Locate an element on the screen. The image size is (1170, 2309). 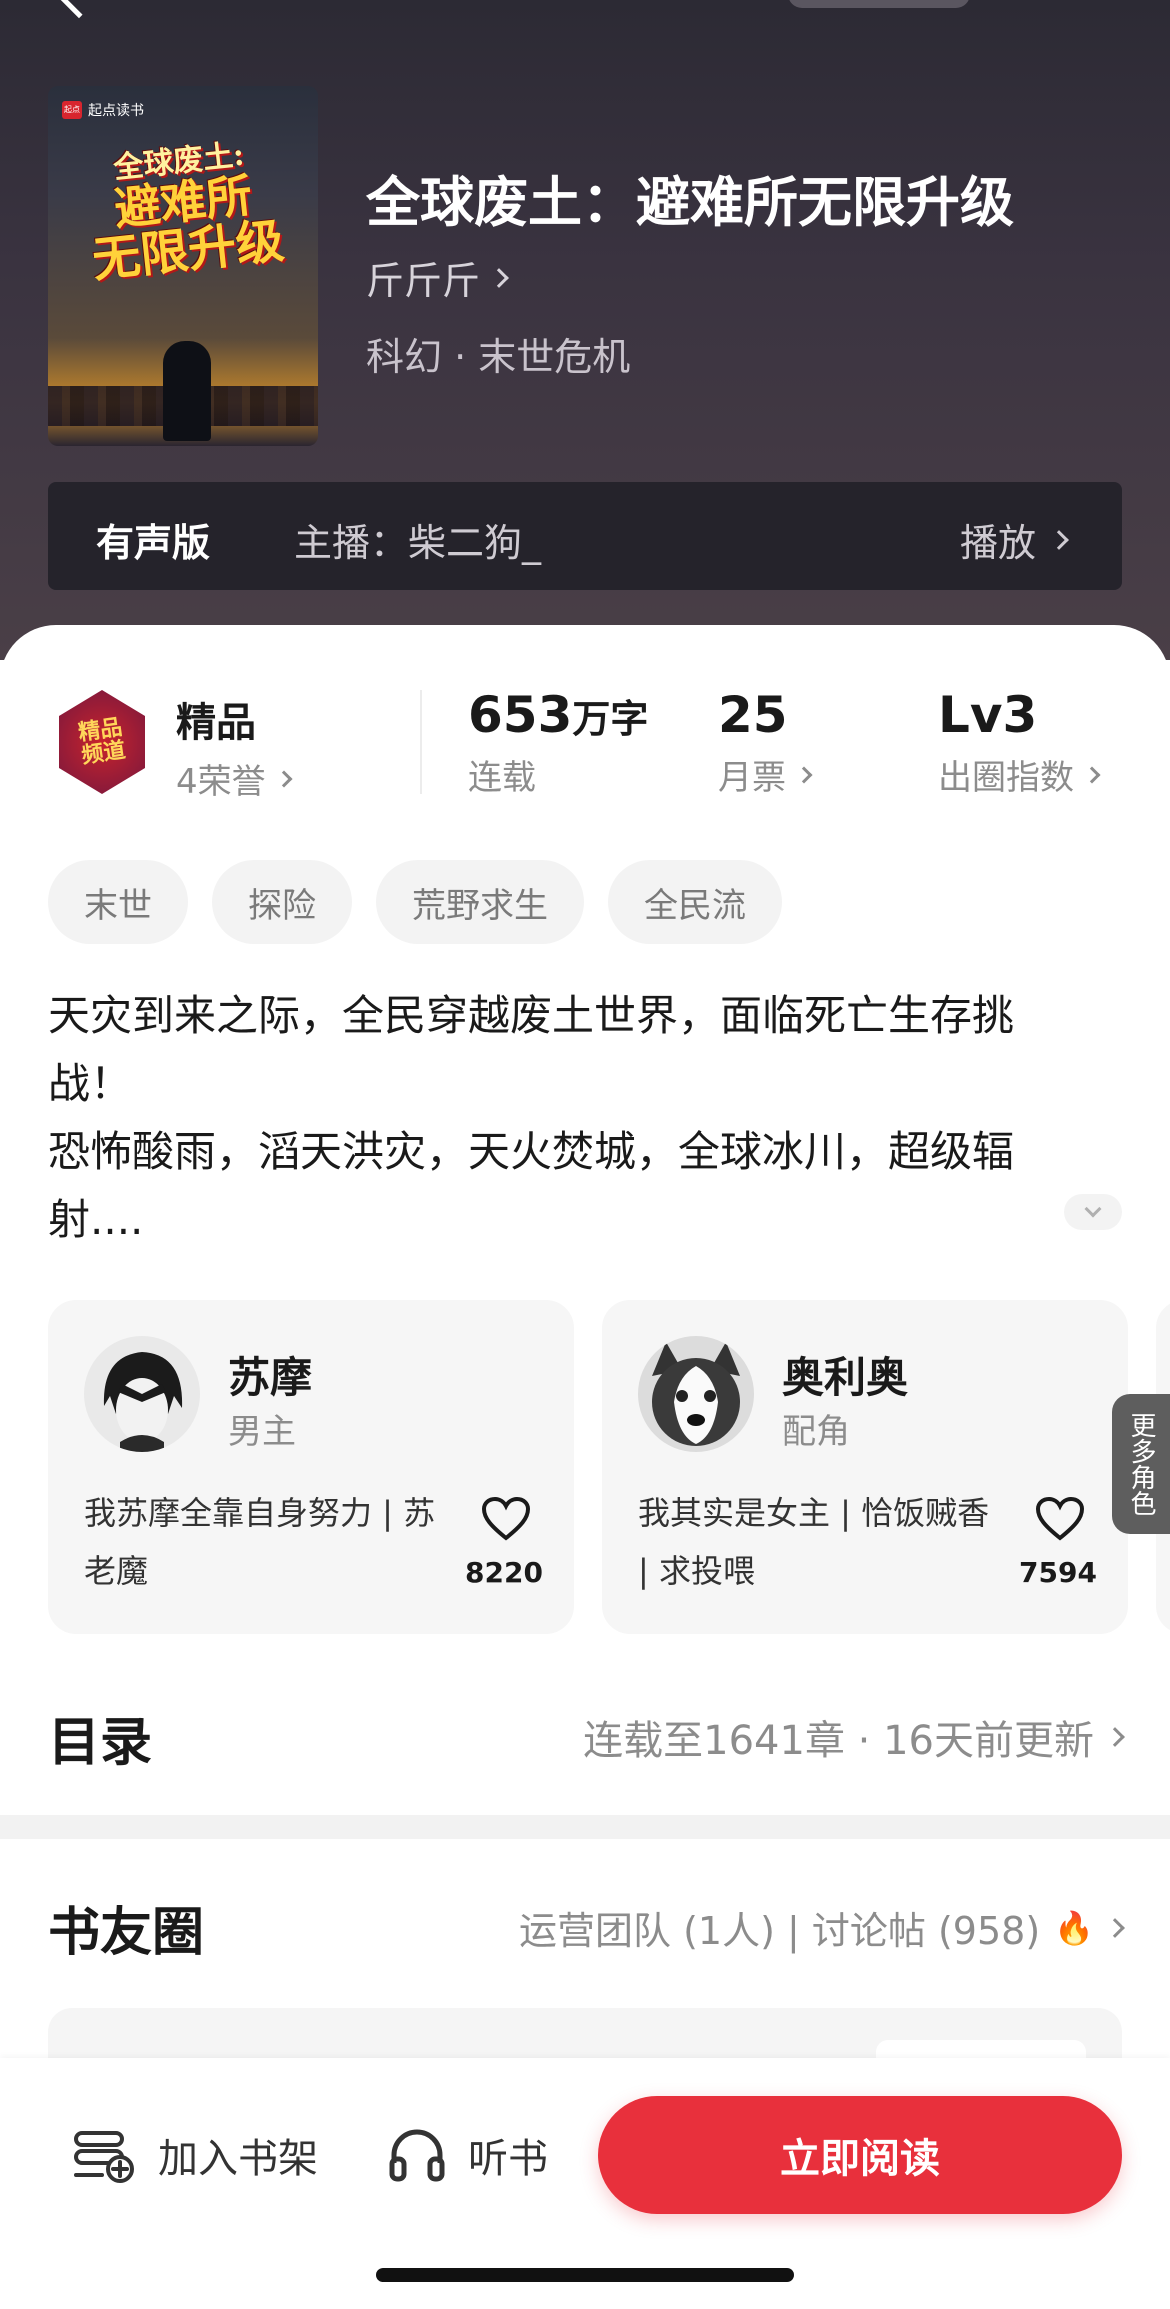
badge-text: 频道 is located at coordinates (103, 752).